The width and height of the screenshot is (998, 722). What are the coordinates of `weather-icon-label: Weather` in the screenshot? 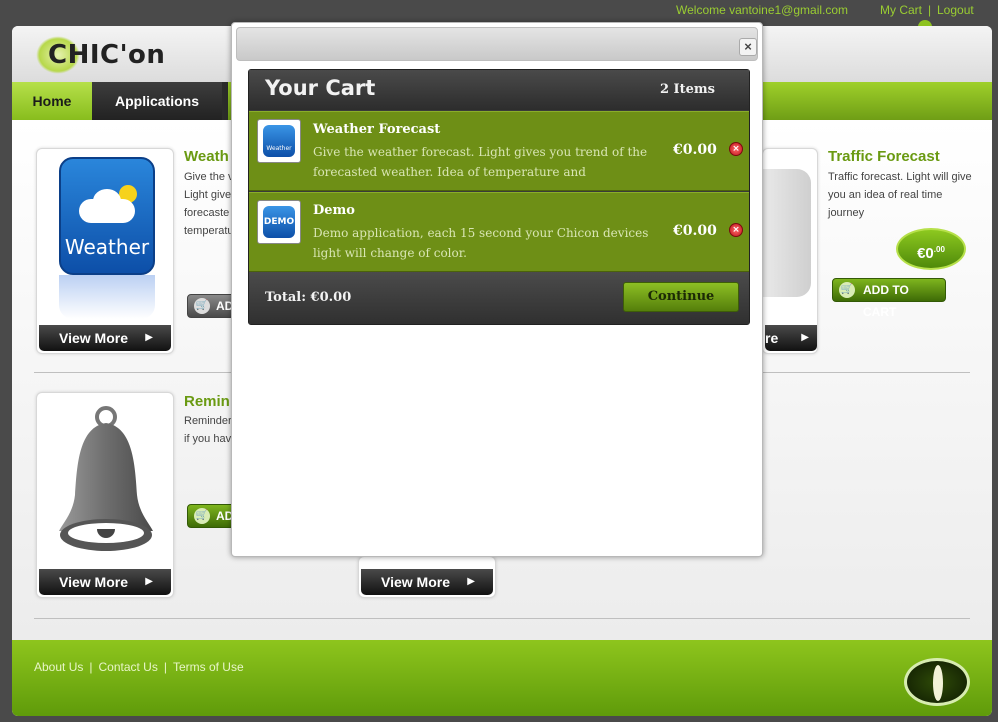 It's located at (107, 247).